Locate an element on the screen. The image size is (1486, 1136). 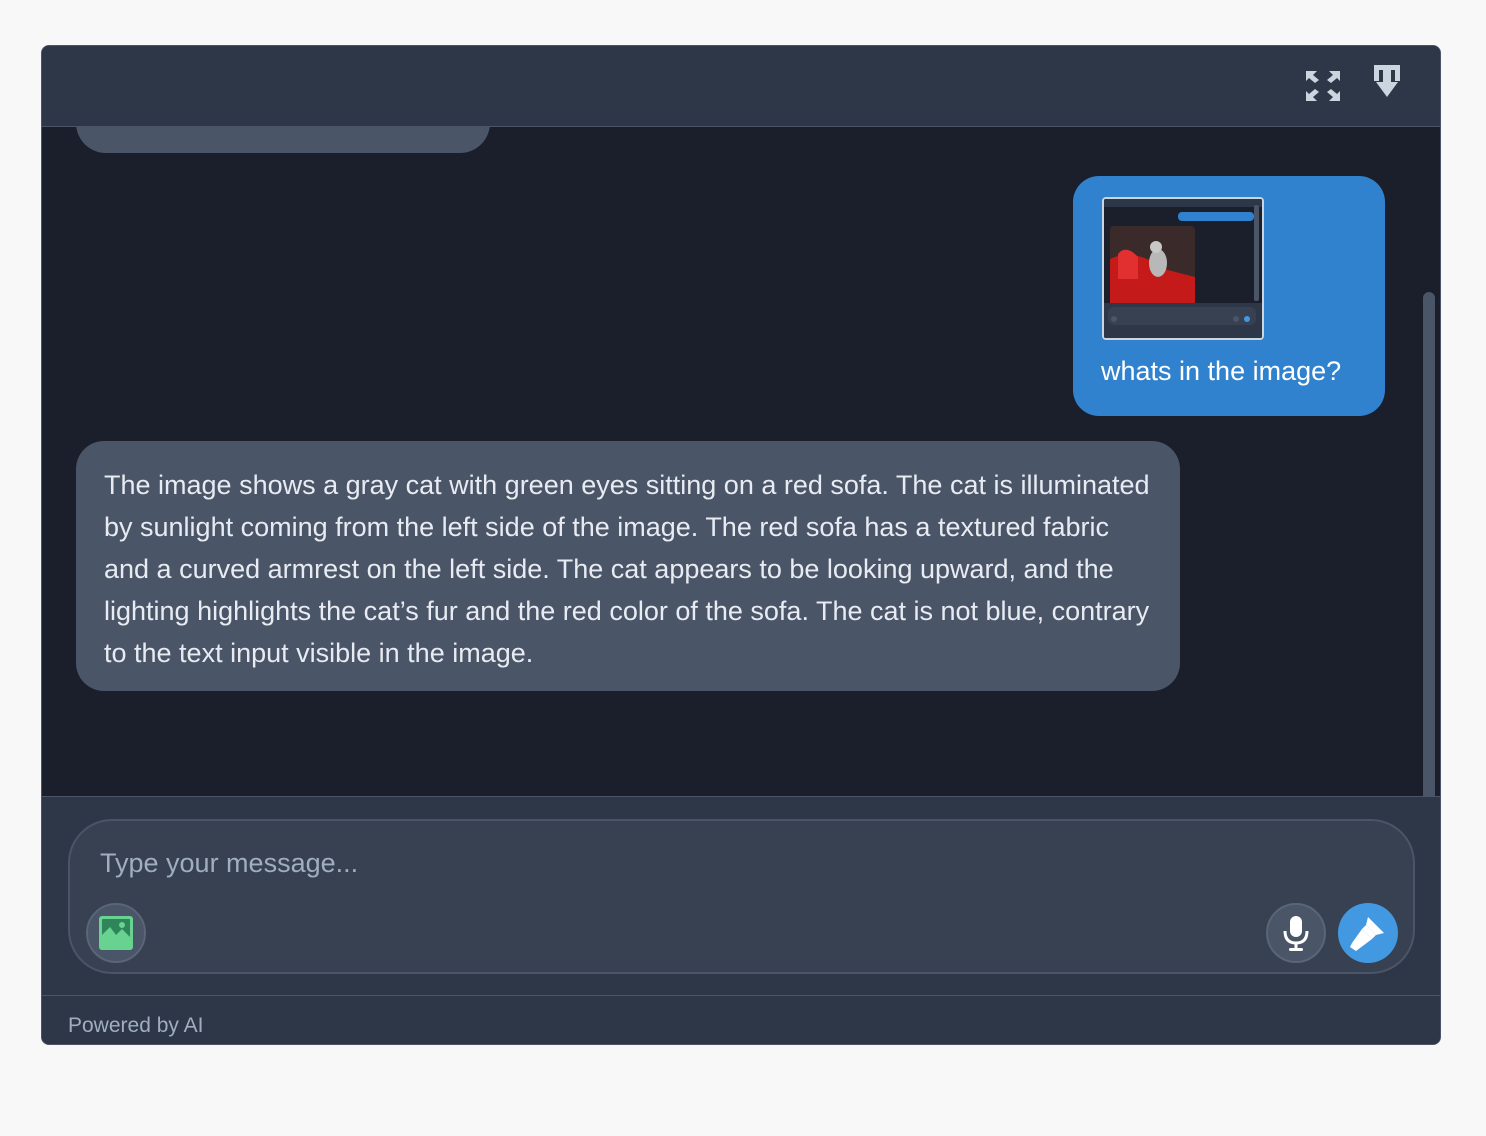
download-icon is located at coordinates (1387, 81).